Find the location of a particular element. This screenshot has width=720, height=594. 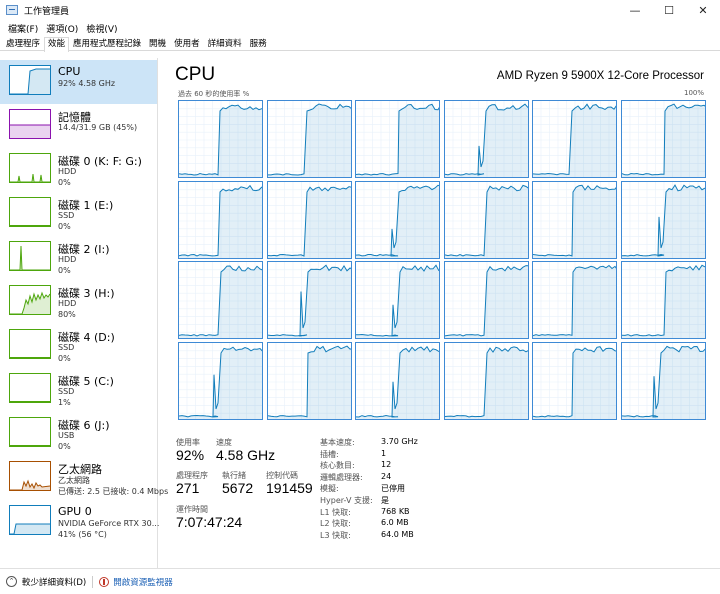

footer-divider is located at coordinates (93, 581).